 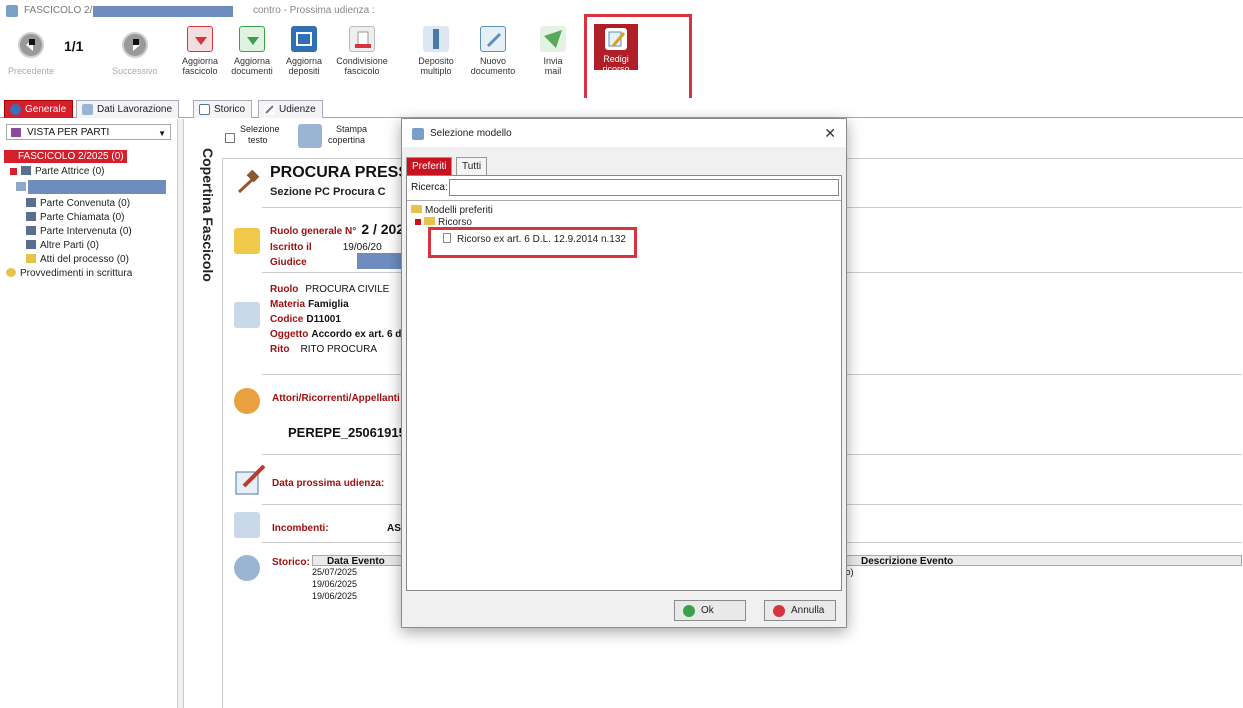 What do you see at coordinates (452, 210) in the screenshot?
I see `tree-item-modelli-preferiti: Modelli preferiti` at bounding box center [452, 210].